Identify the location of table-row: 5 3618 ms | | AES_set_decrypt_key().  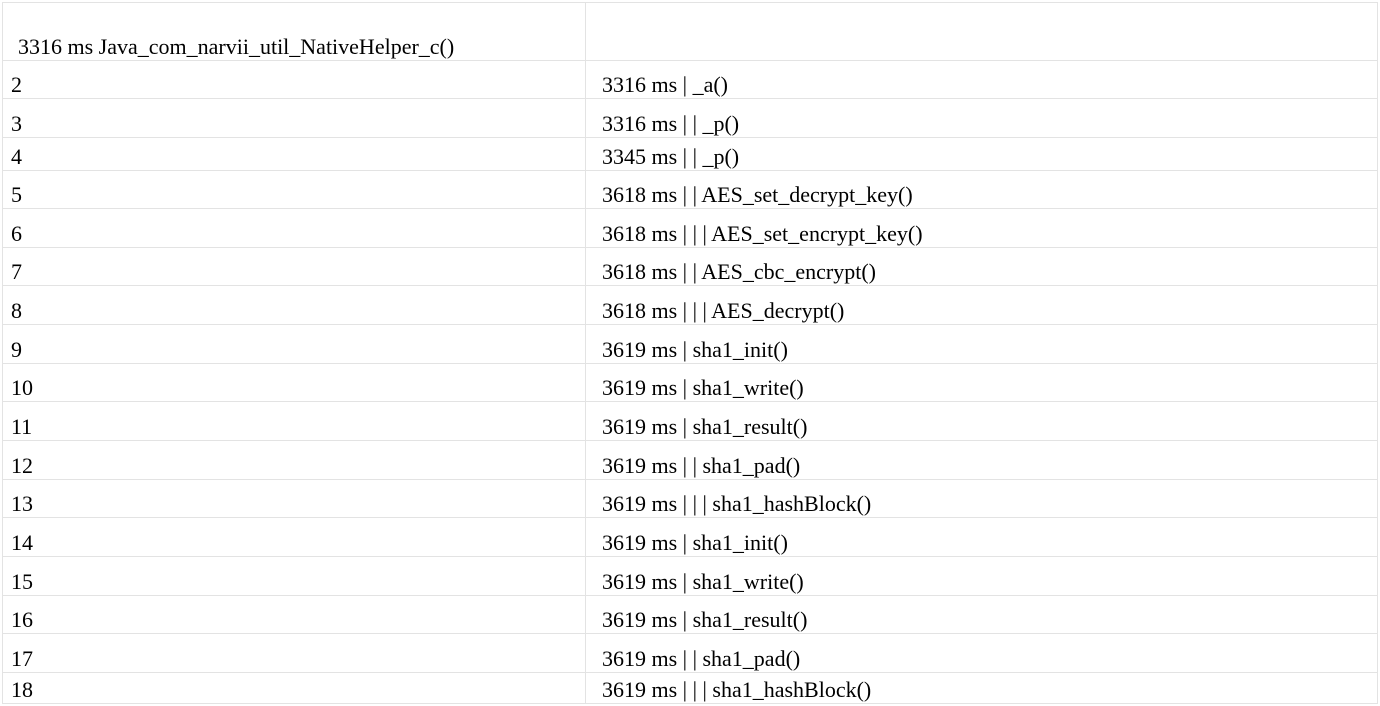
(690, 190).